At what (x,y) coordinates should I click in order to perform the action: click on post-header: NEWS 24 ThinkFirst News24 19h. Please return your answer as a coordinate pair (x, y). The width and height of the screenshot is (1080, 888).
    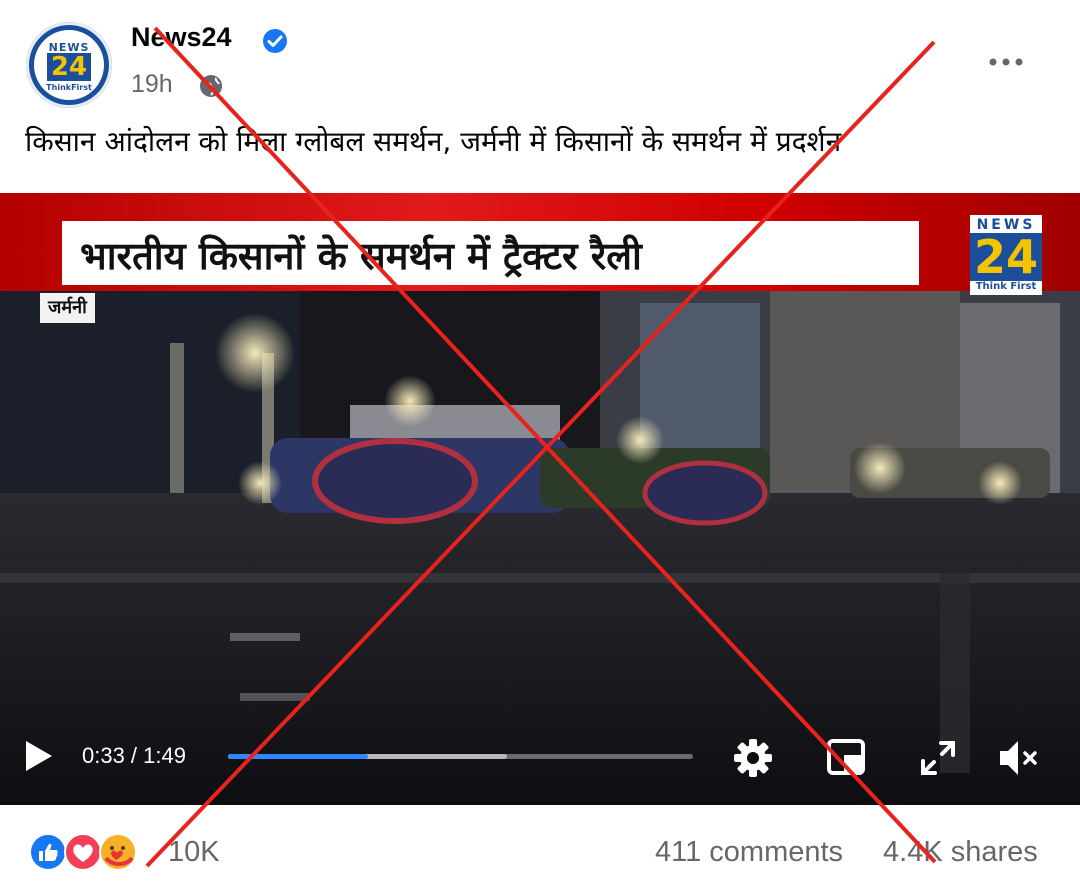
    Looking at the image, I should click on (540, 55).